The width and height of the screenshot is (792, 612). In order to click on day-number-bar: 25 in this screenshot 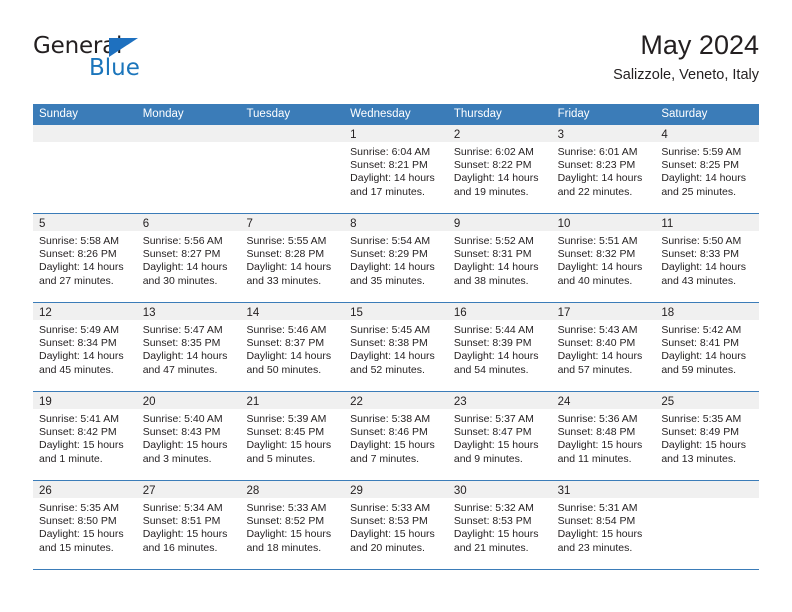, I will do `click(707, 400)`.